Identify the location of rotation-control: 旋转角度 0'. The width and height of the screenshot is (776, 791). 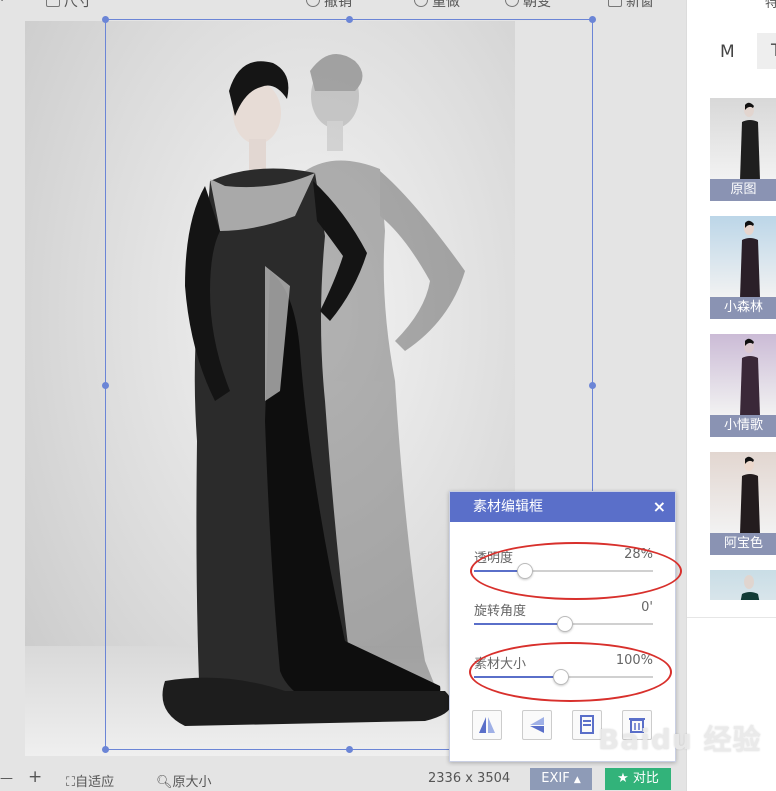
(563, 616).